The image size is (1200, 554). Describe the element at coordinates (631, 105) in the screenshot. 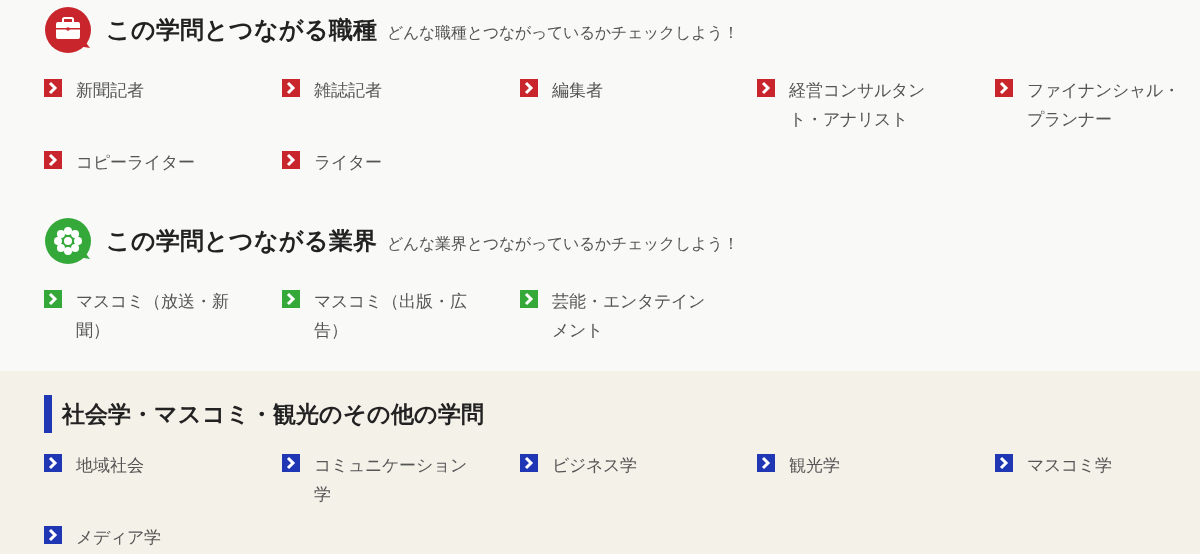

I see `list-link: 編集者` at that location.